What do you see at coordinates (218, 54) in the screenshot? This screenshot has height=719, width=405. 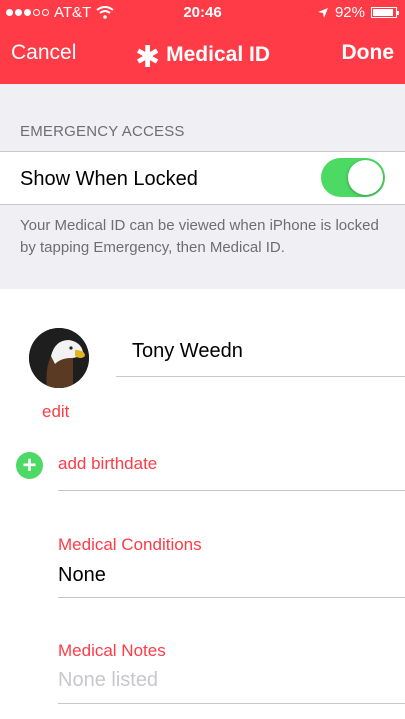 I see `page-title-text: Medical ID` at bounding box center [218, 54].